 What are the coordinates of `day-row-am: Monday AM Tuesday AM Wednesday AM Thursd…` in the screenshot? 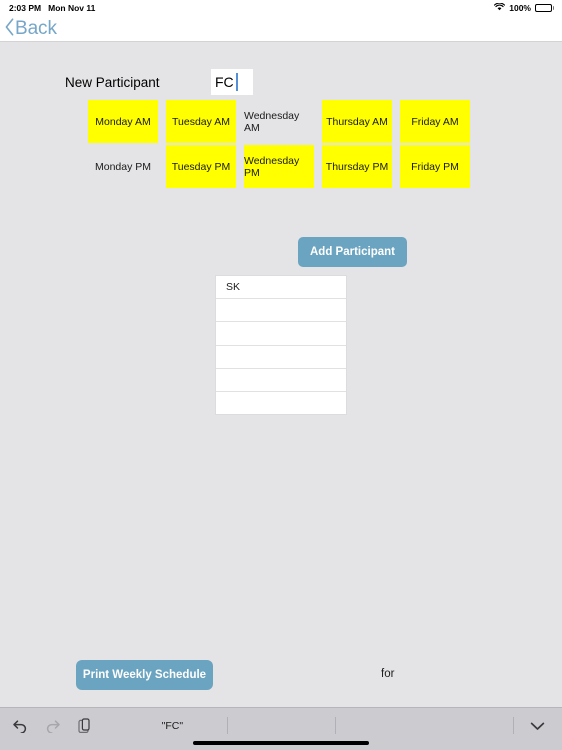 It's located at (280, 121).